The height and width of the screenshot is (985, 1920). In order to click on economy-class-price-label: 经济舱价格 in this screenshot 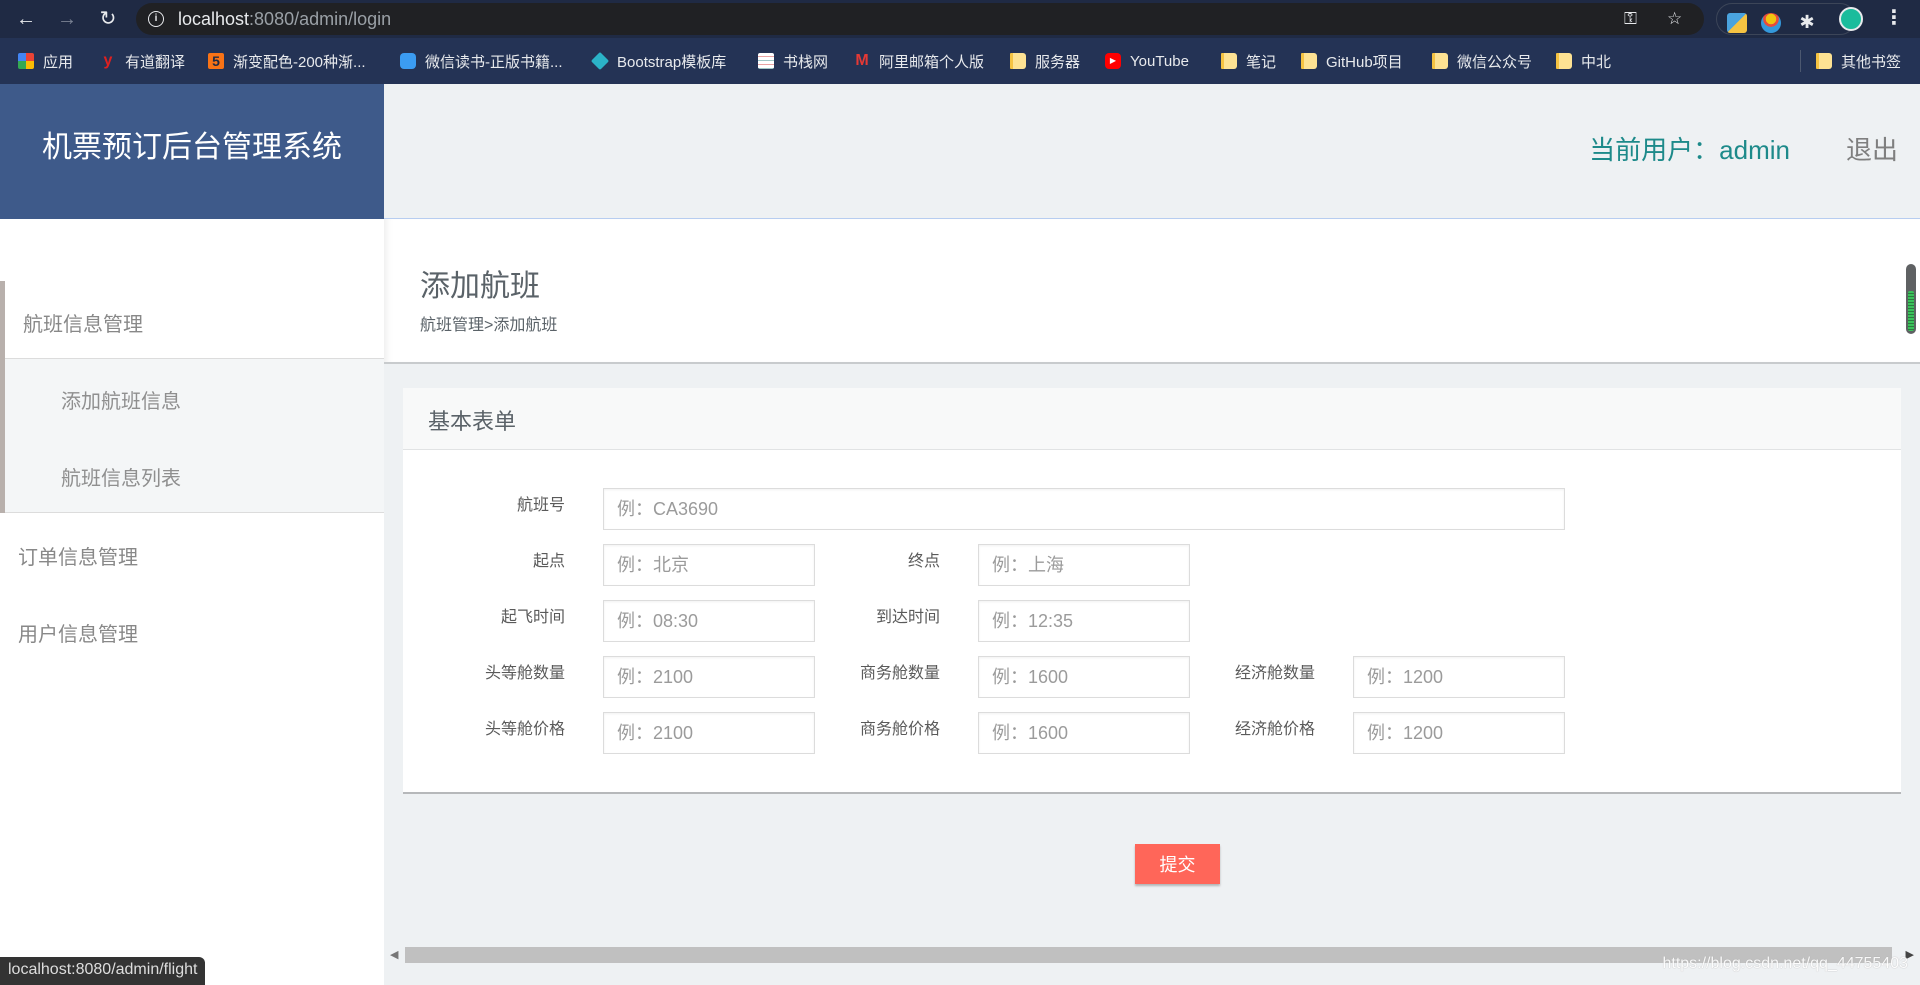, I will do `click(1274, 729)`.